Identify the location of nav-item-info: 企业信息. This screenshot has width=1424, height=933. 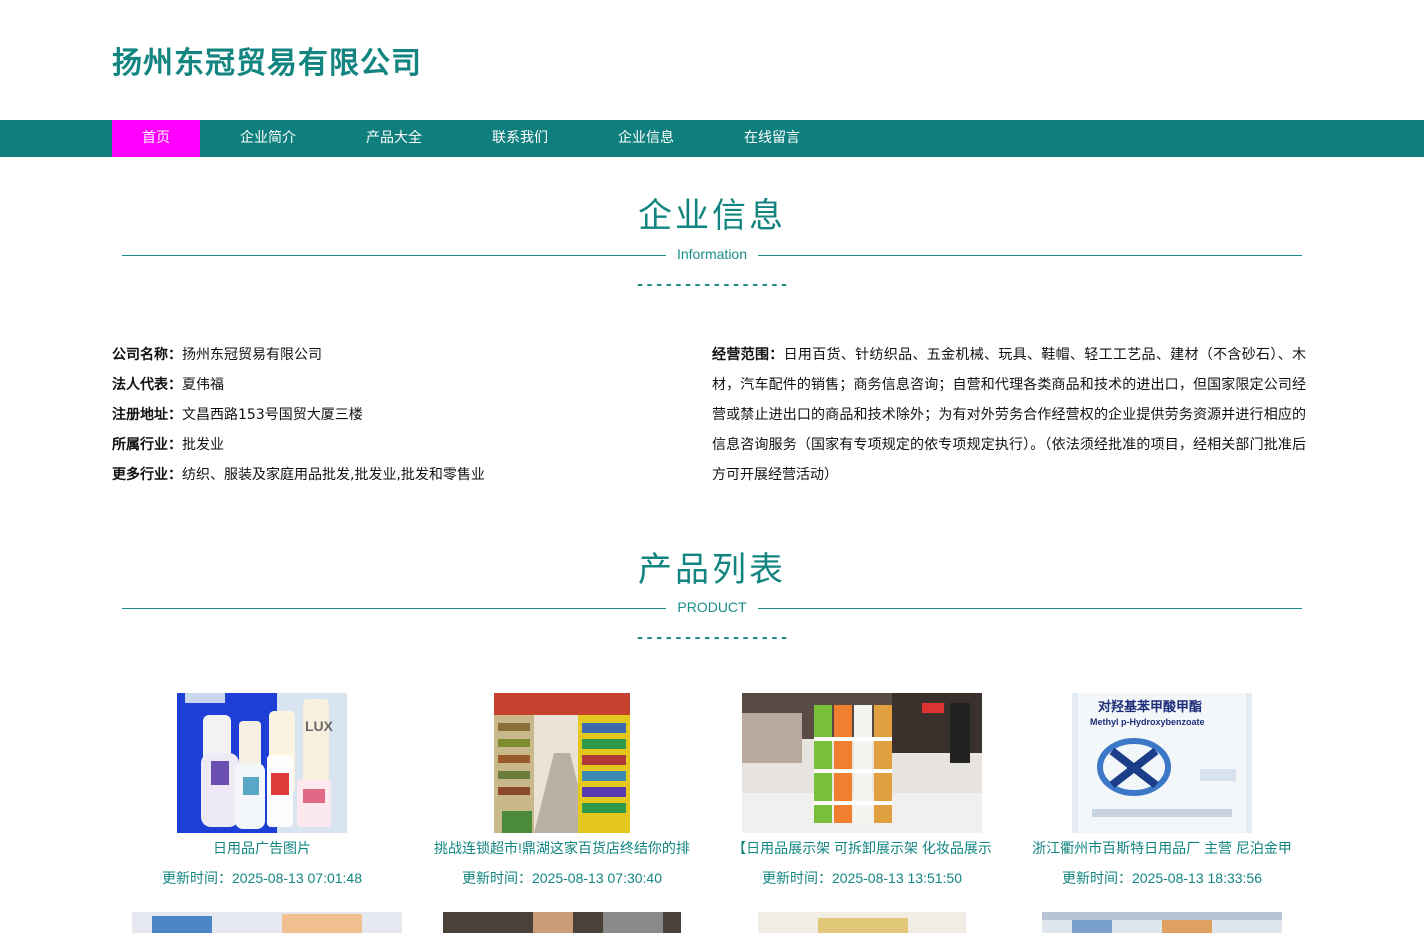
(646, 138).